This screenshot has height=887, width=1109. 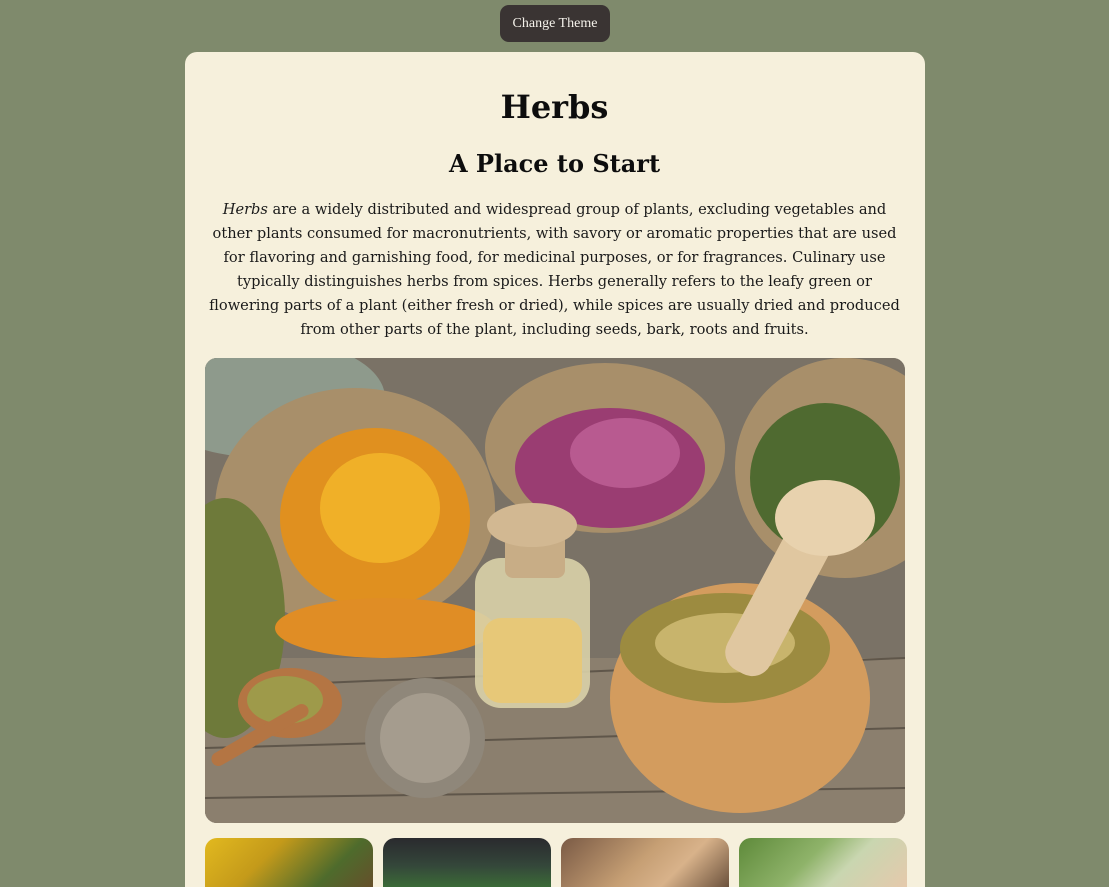 What do you see at coordinates (554, 107) in the screenshot?
I see `page-title: Herbs` at bounding box center [554, 107].